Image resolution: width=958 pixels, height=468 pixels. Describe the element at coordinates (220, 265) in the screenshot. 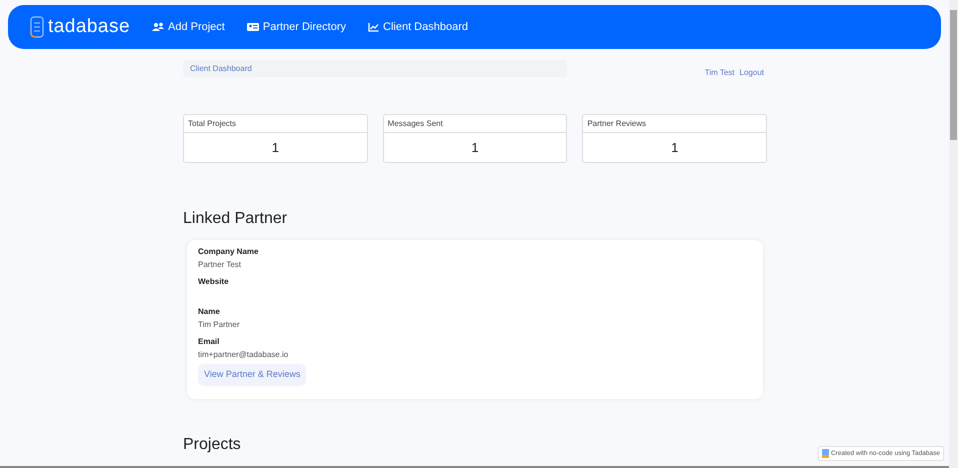

I see `field-value: Partner Test` at that location.